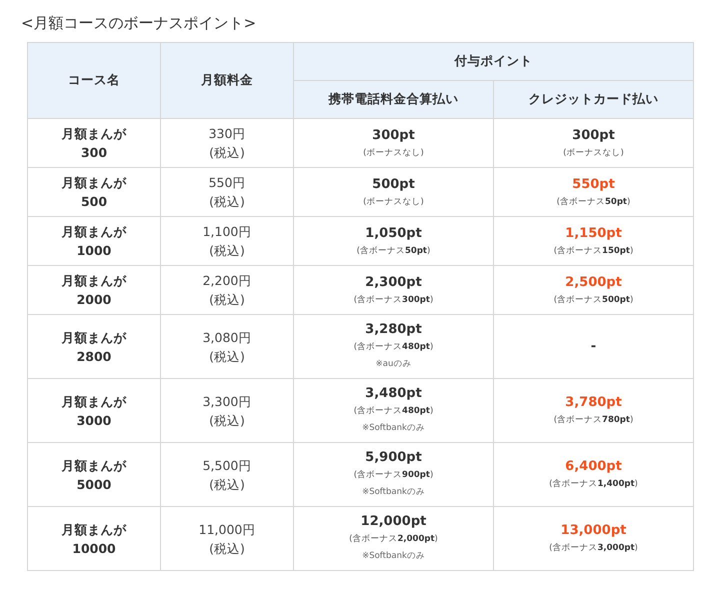  What do you see at coordinates (227, 192) in the screenshot?
I see `monthly-price: 550円 (税込)` at bounding box center [227, 192].